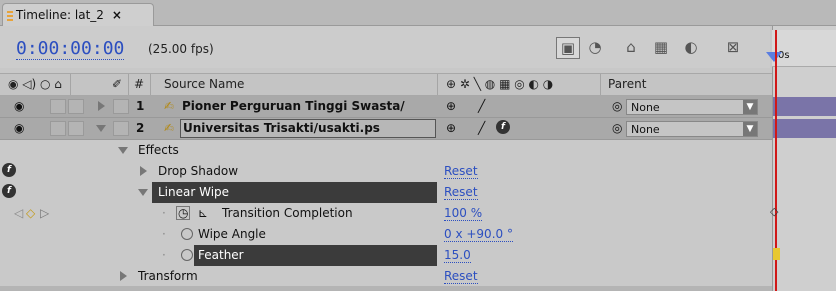 The height and width of the screenshot is (291, 836). I want to click on grip-icon, so click(10, 15).